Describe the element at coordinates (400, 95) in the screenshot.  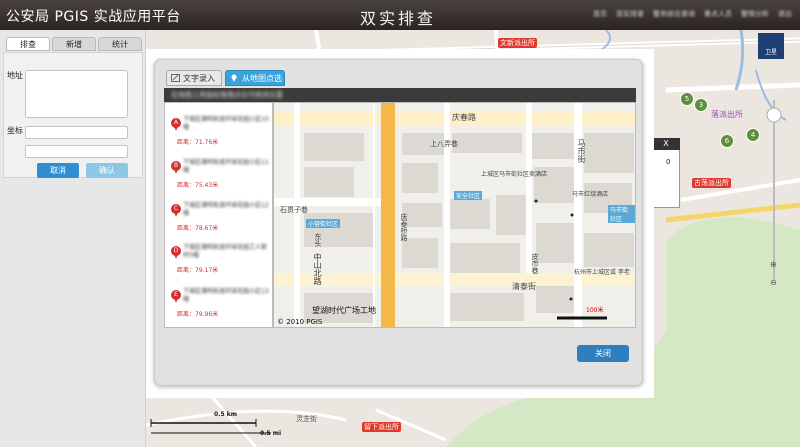
I see `hint-bar: 在地图上用鼠标拖拽点位可修改位置` at that location.